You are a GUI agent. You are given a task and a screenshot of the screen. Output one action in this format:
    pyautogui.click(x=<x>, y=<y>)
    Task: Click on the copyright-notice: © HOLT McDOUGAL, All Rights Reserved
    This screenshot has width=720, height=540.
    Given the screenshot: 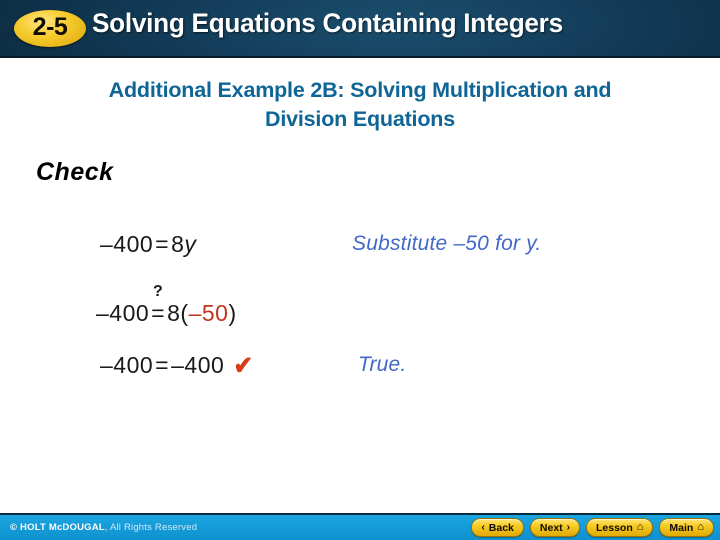 What is the action you would take?
    pyautogui.click(x=103, y=527)
    